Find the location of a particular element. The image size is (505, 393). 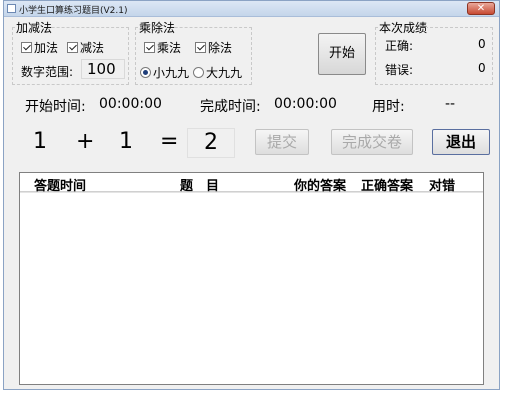

radio-selected-icon is located at coordinates (145, 72).